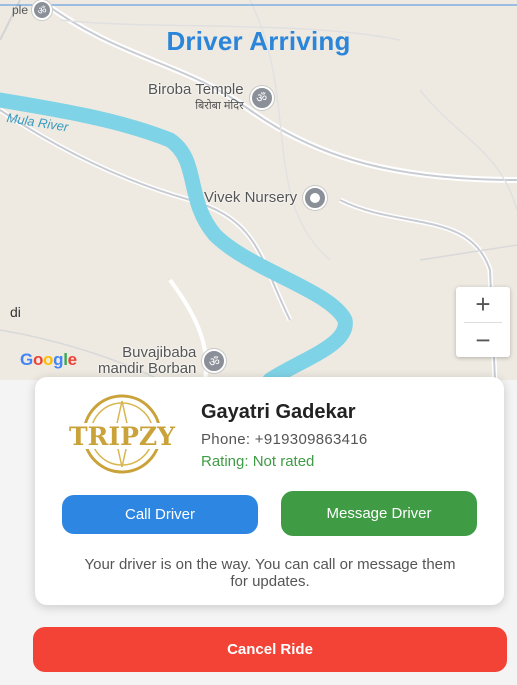  I want to click on driver-name: Gayatri Gadekar, so click(278, 412).